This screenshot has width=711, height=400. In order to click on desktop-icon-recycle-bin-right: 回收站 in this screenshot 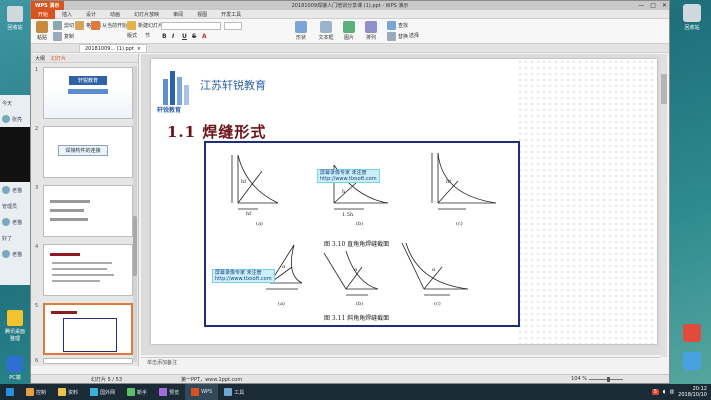, I will do `click(692, 17)`.